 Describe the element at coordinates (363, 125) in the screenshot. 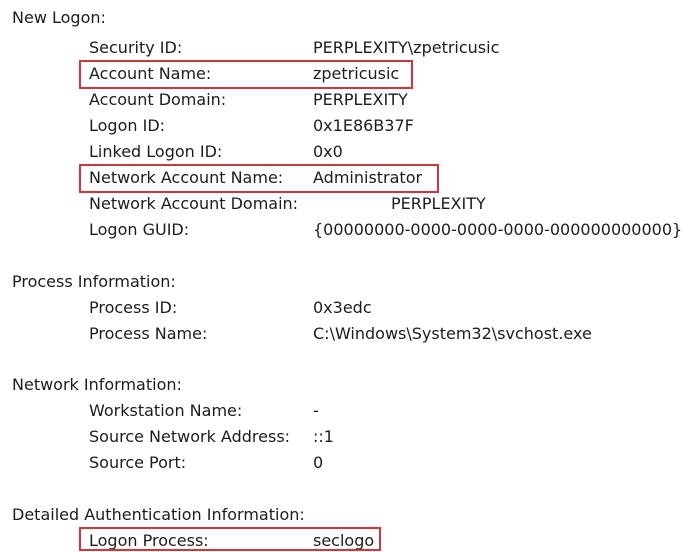

I see `logon-id-value: 0x1E86B37F` at that location.